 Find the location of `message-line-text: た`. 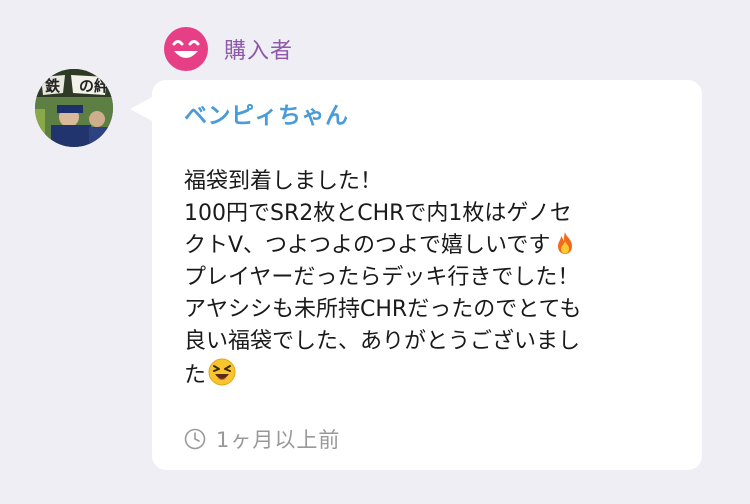

message-line-text: た is located at coordinates (195, 375).